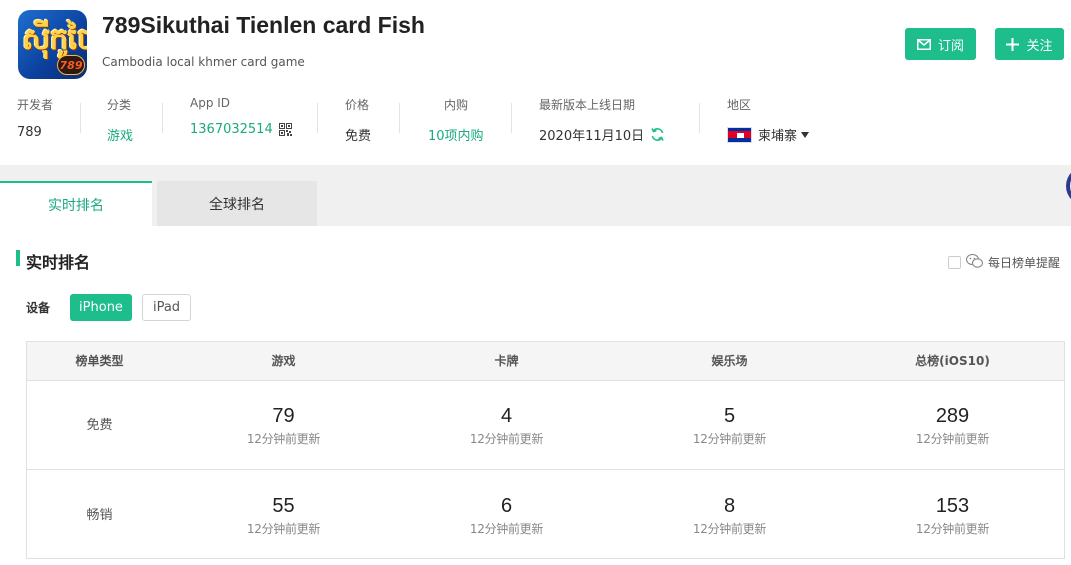 The image size is (1071, 565). I want to click on rank-value: 5, so click(729, 416).